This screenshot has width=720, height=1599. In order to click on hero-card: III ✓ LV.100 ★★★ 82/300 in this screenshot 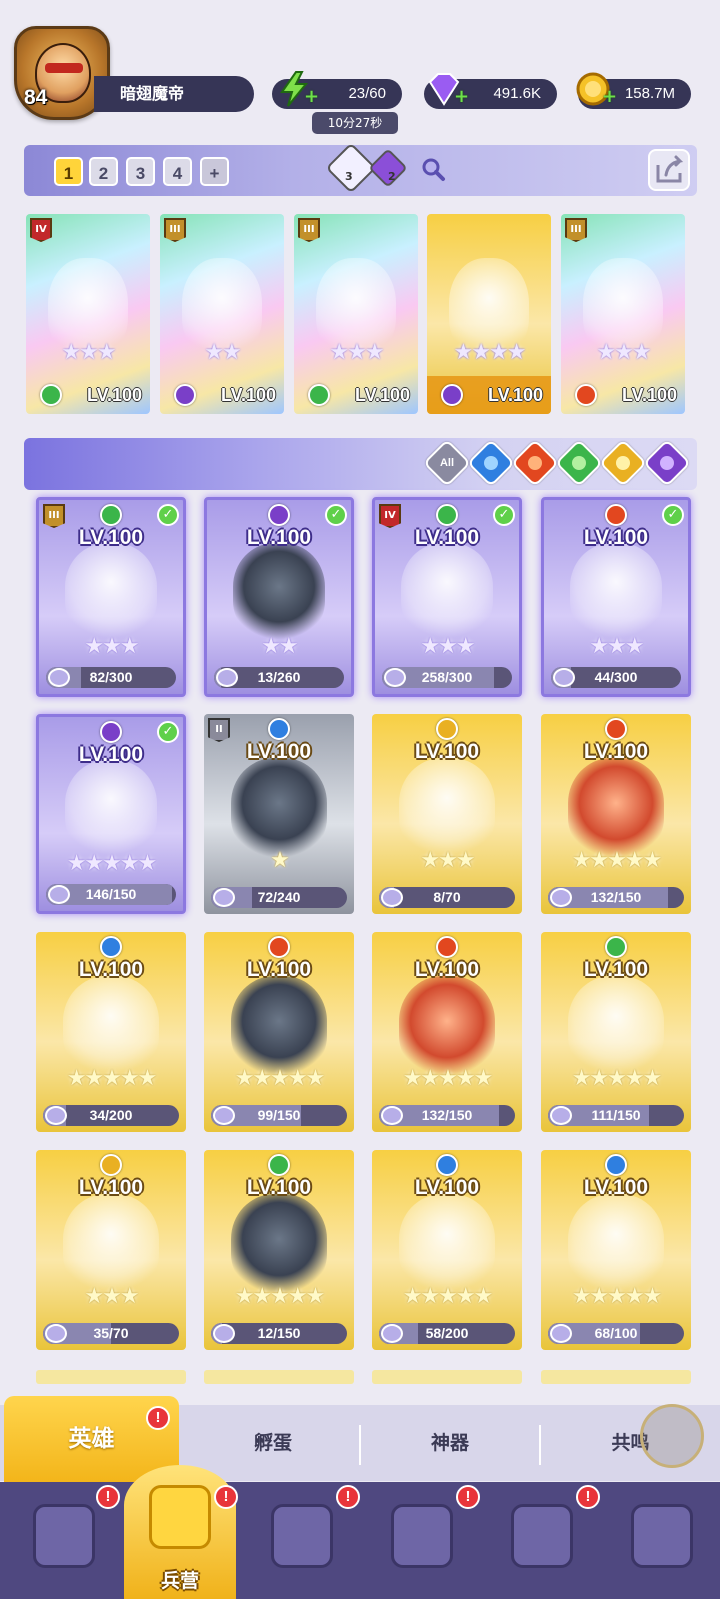, I will do `click(111, 597)`.